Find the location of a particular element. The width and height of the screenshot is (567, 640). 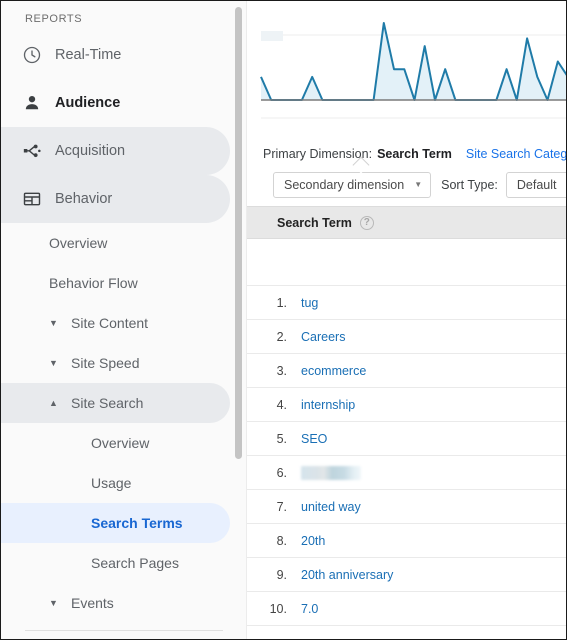

sidebar-item-search-terms: Search Terms is located at coordinates (115, 523).